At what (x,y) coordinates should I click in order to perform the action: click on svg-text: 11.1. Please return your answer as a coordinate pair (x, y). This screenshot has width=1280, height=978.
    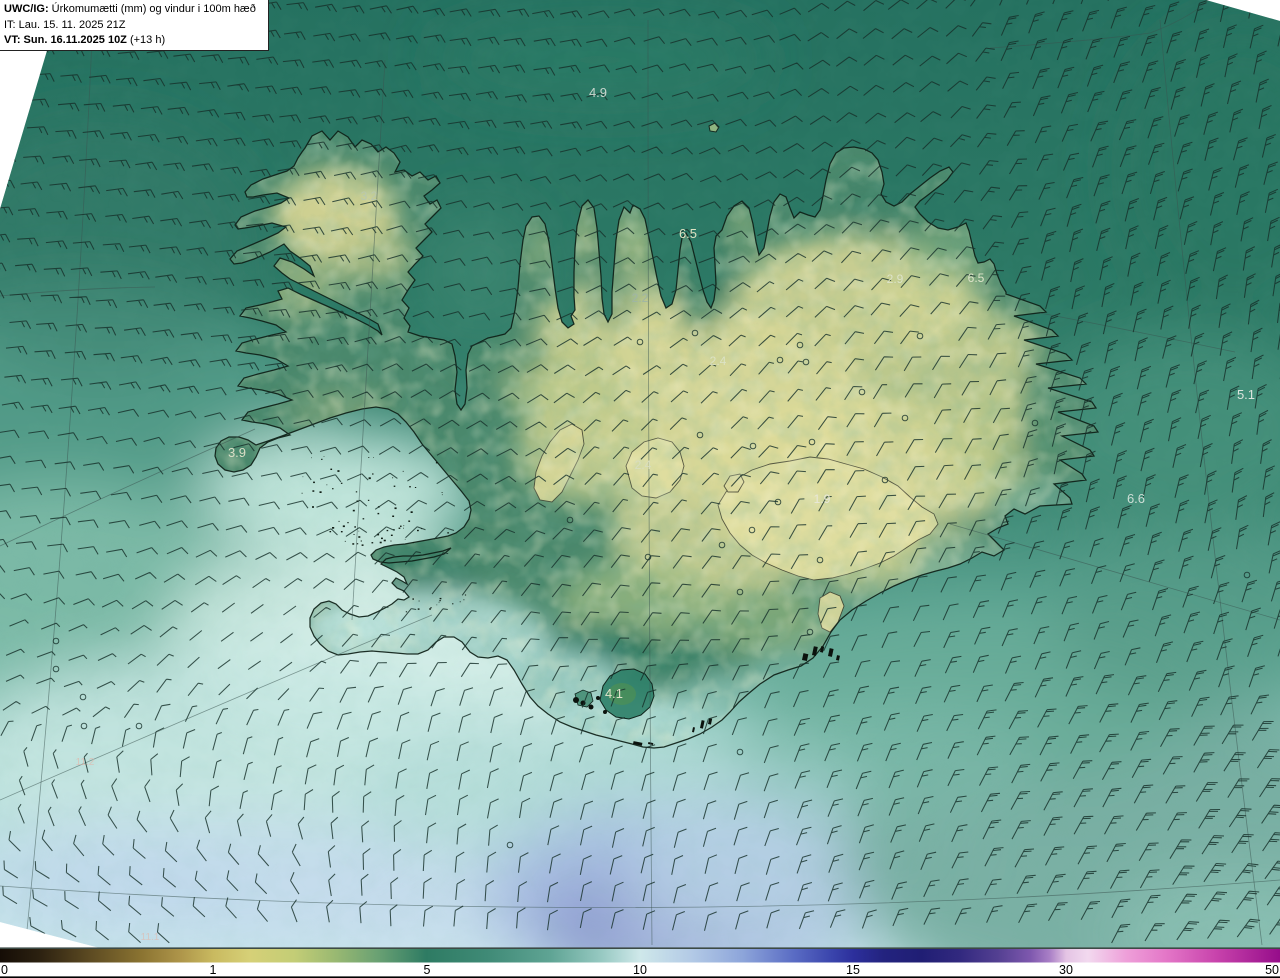
    Looking at the image, I should click on (150, 937).